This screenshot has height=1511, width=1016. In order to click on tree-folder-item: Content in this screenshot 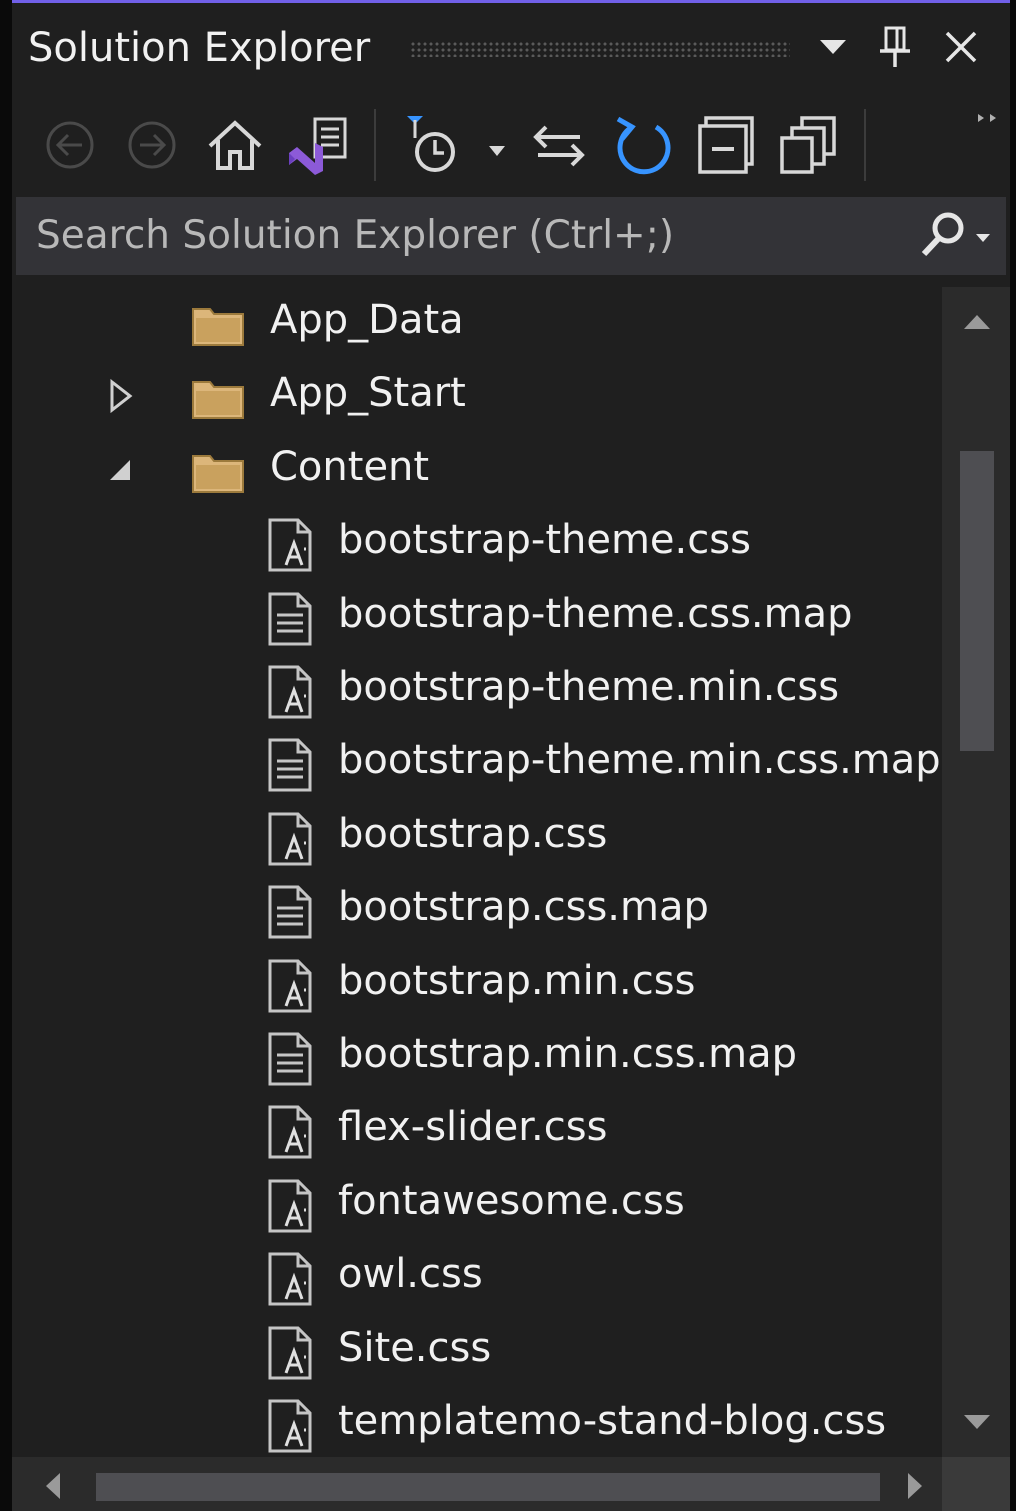, I will do `click(477, 470)`.